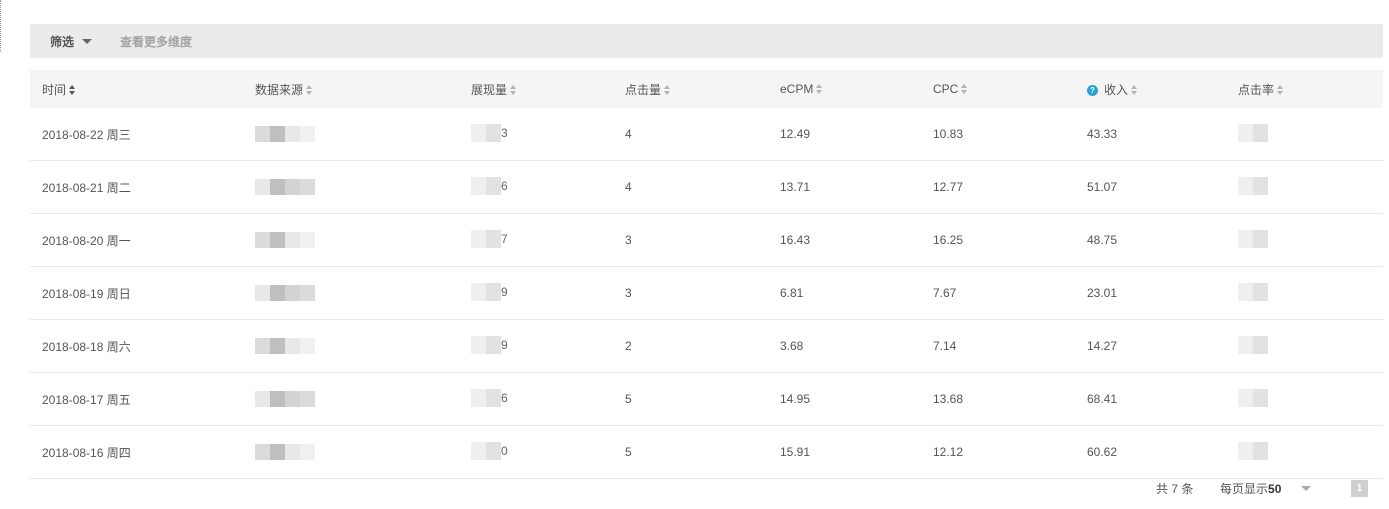  I want to click on cell-date: 2018-08-16 周四, so click(136, 452).